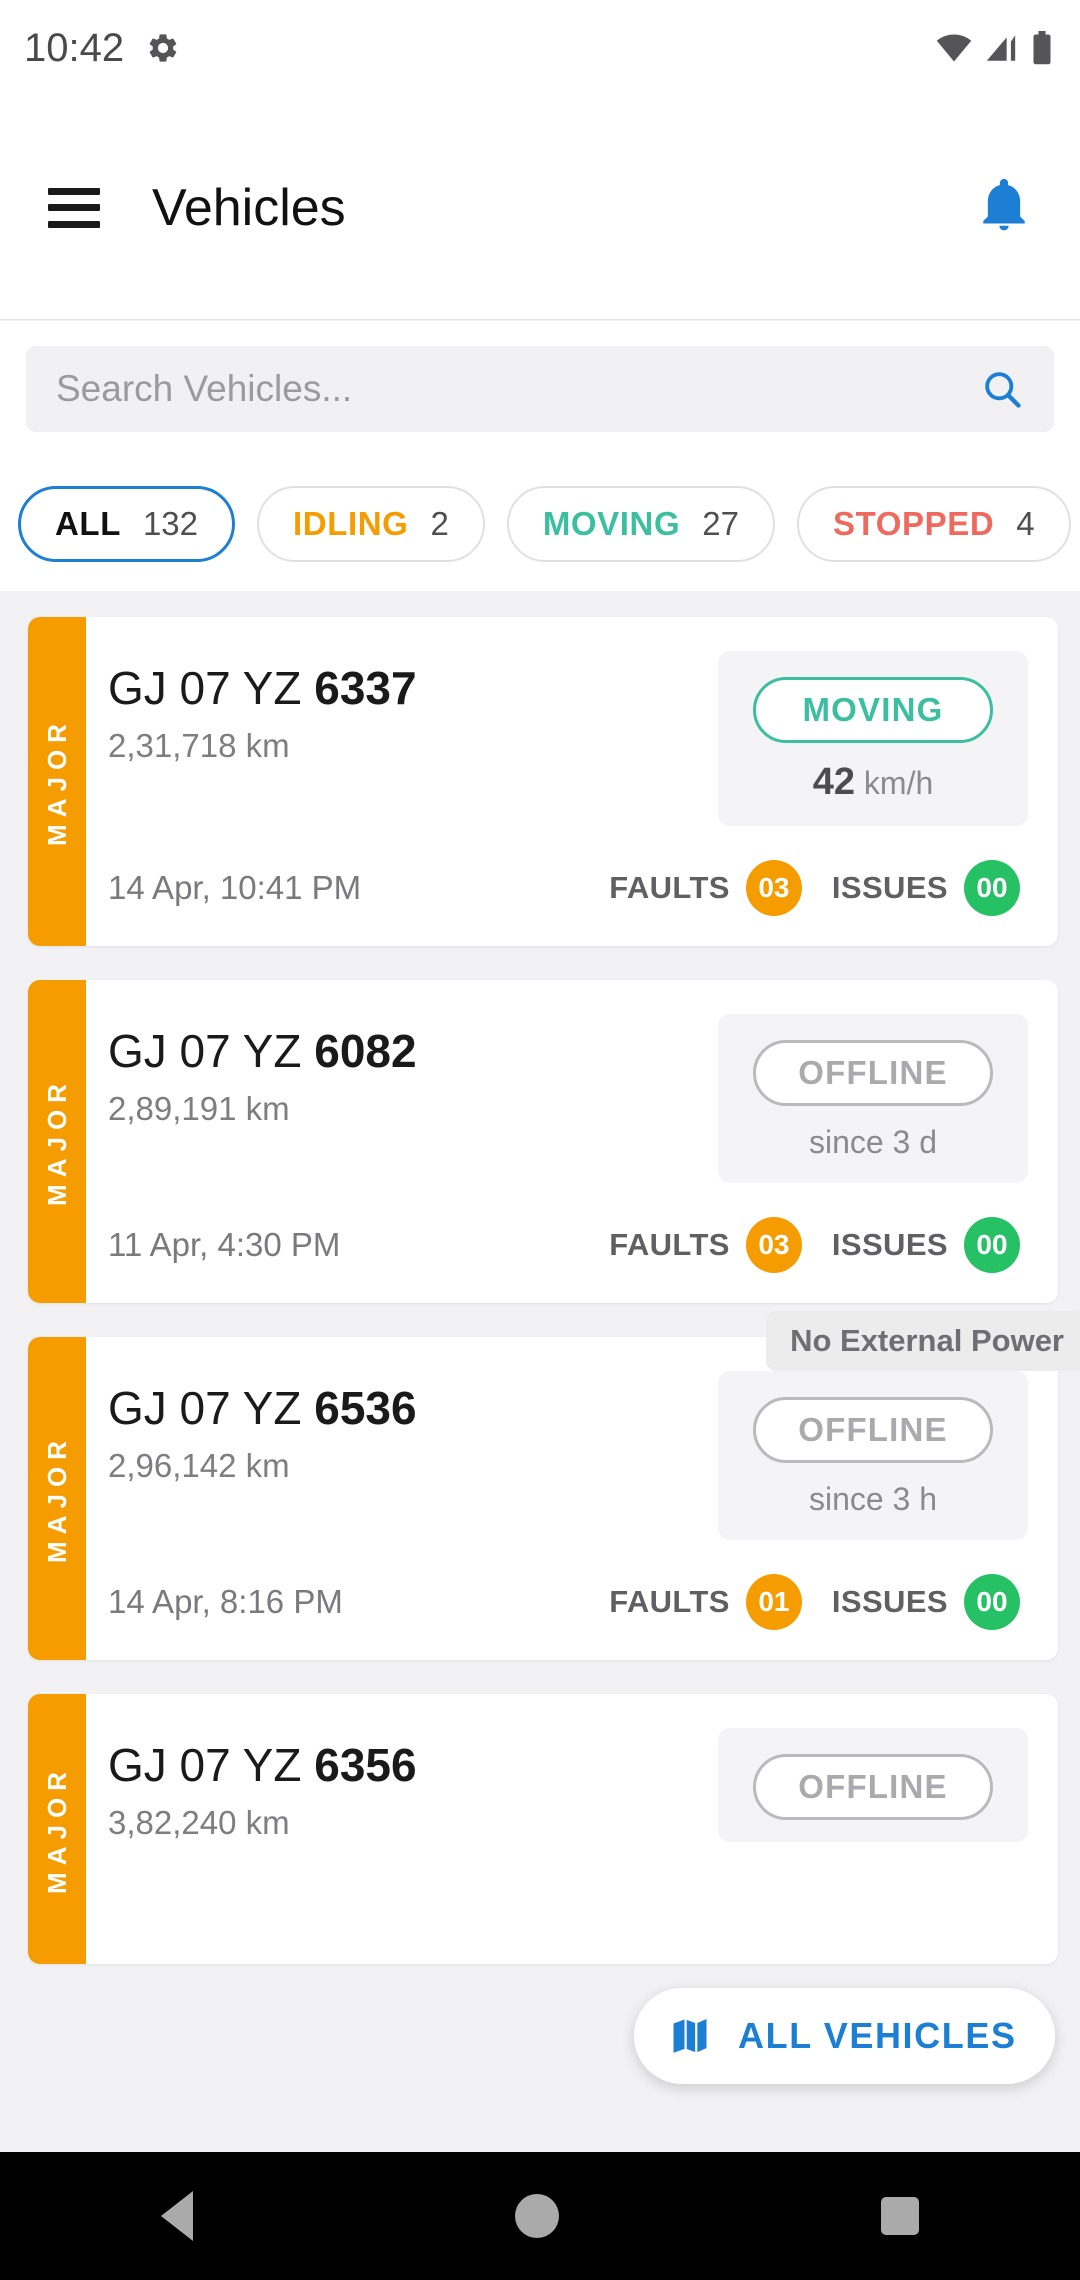  I want to click on filter-chip-idling: IDLING 2, so click(371, 524).